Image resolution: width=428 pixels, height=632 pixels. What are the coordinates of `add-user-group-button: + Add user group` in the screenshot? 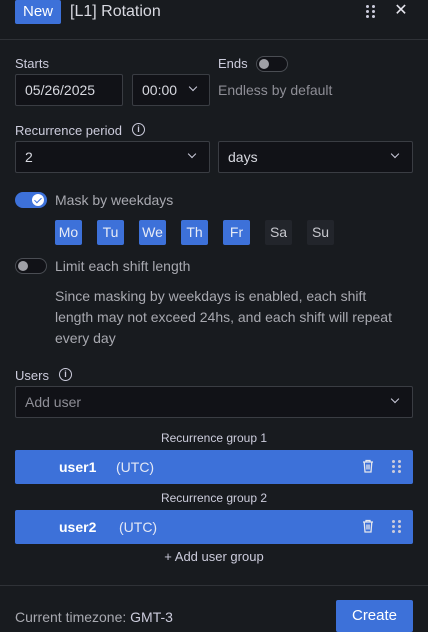 It's located at (214, 556).